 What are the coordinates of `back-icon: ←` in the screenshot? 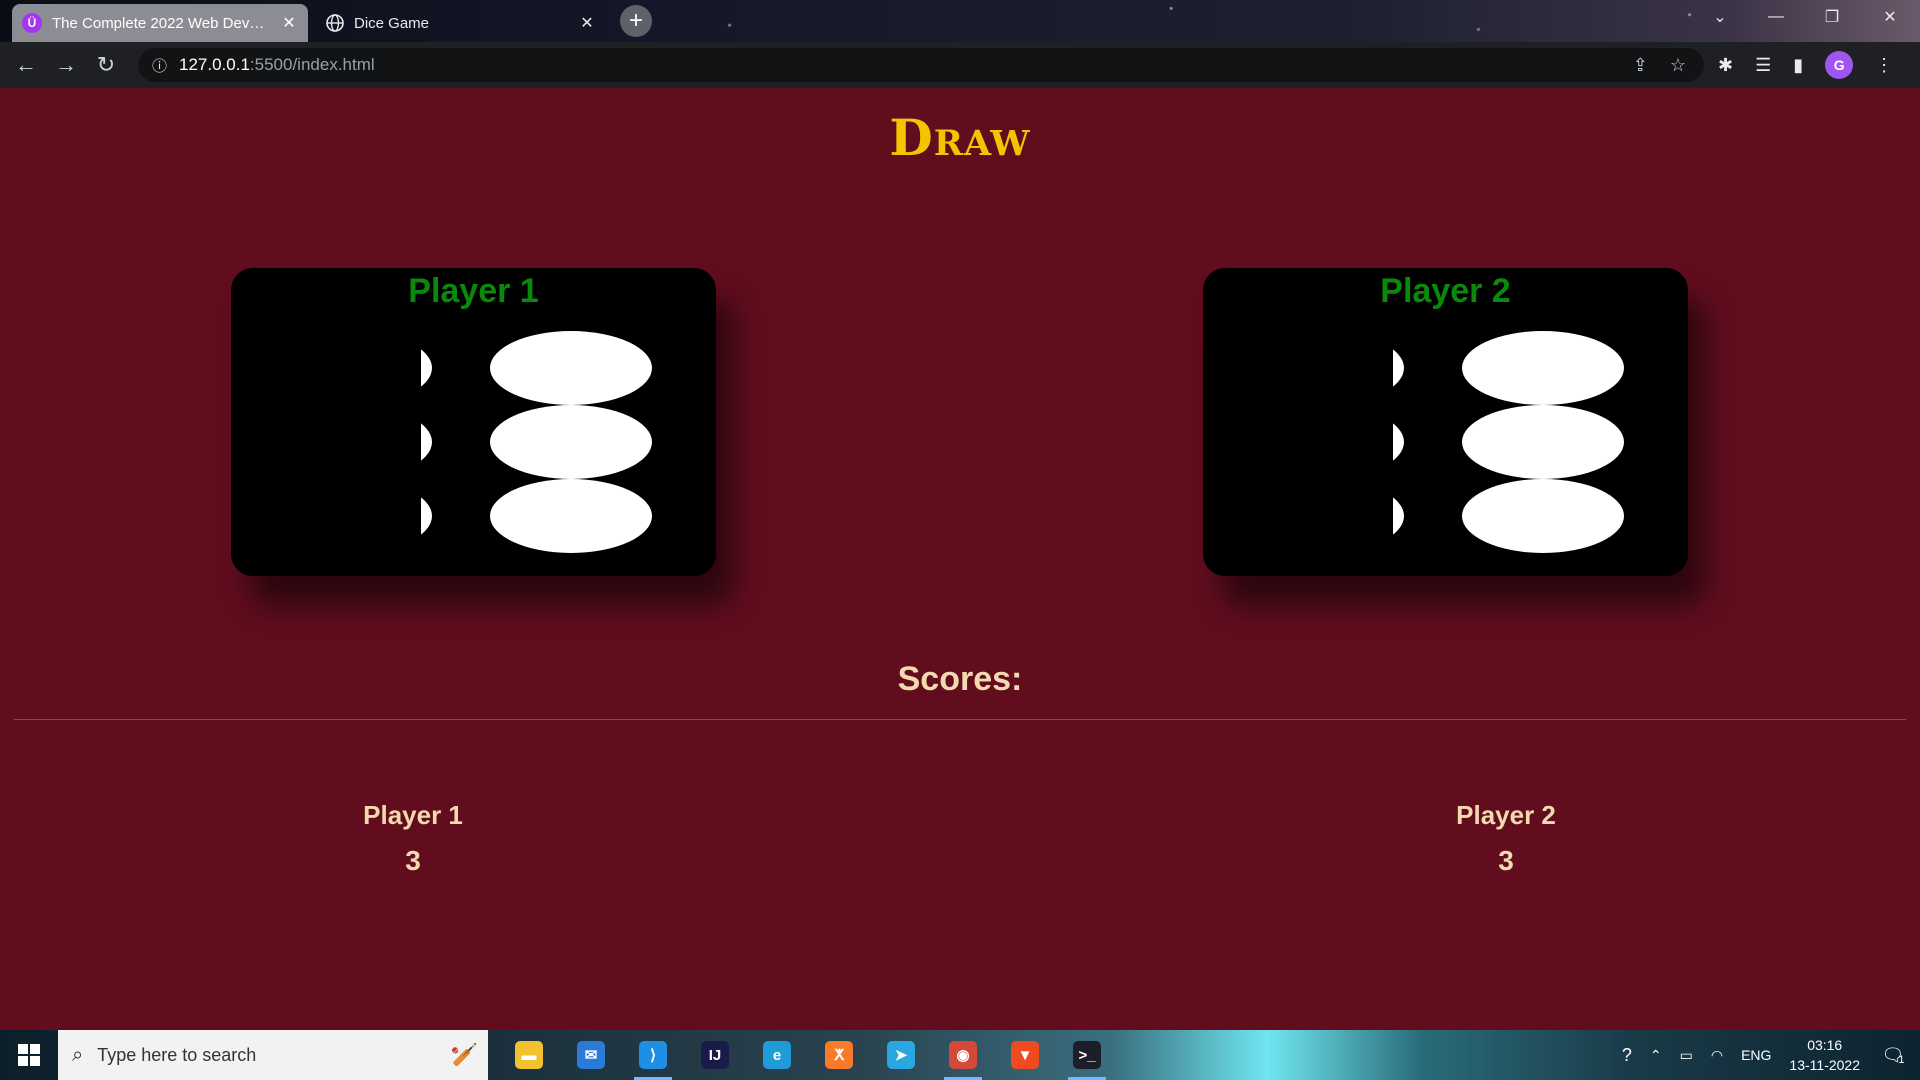 It's located at (26, 65).